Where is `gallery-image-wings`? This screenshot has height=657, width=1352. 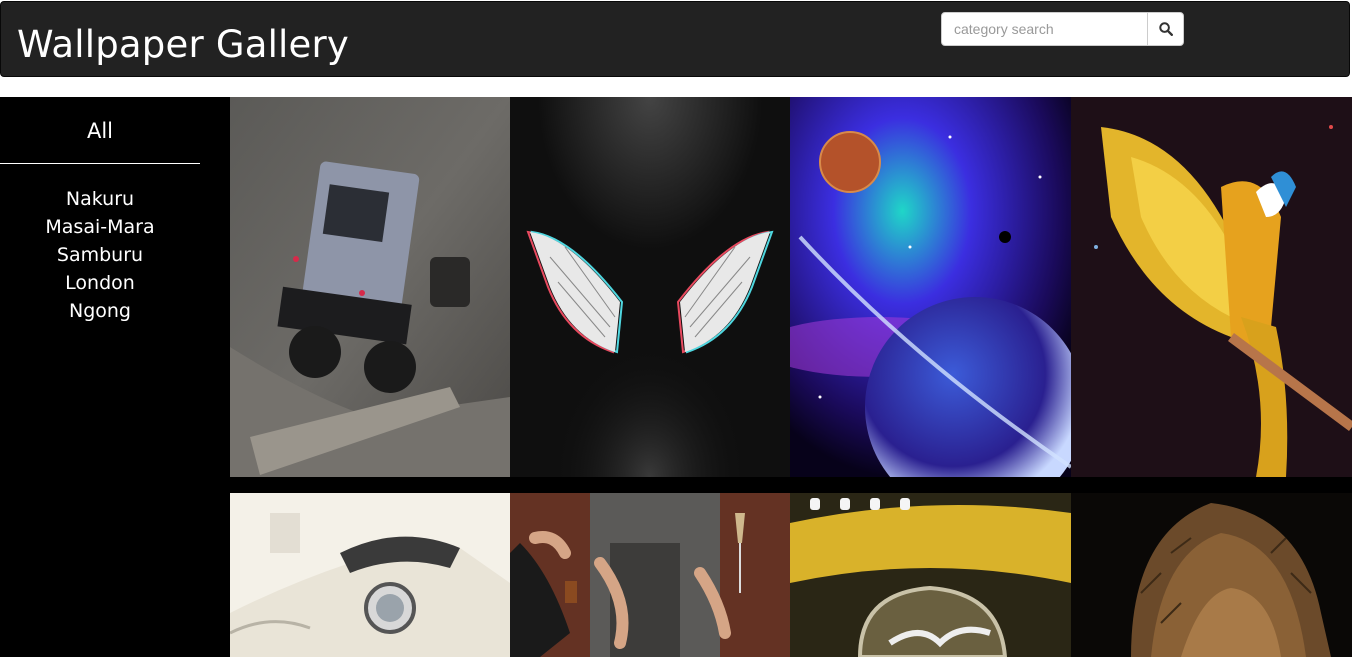 gallery-image-wings is located at coordinates (650, 287).